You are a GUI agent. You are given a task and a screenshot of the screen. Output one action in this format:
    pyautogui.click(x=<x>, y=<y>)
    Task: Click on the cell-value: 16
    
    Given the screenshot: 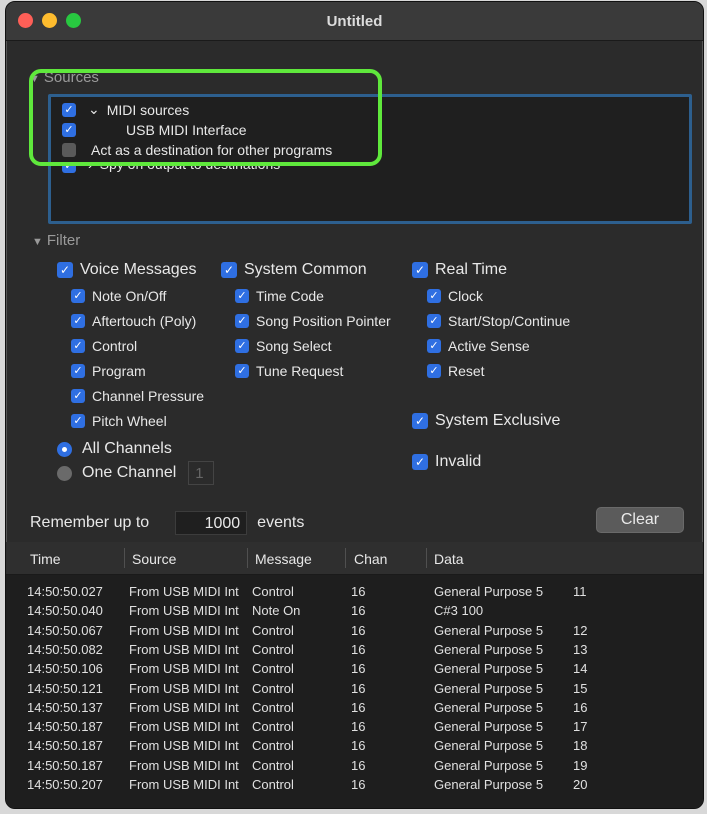 What is the action you would take?
    pyautogui.click(x=580, y=707)
    